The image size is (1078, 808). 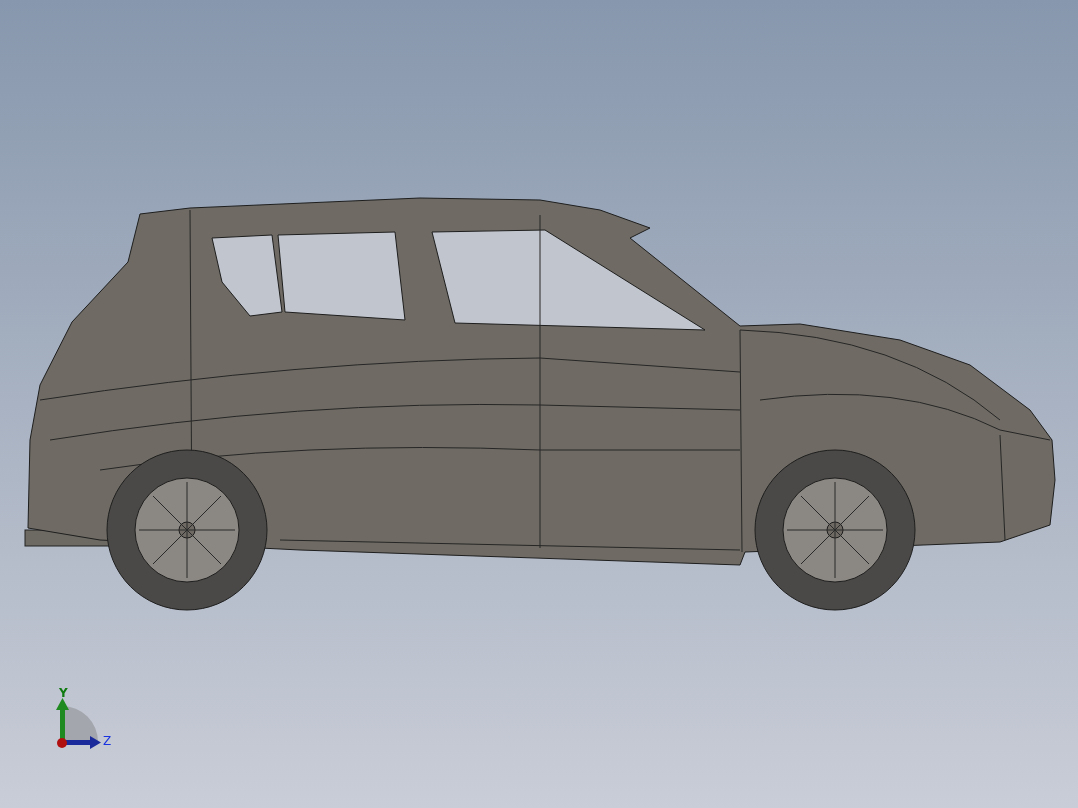 I want to click on y-axis-label: Y, so click(x=63, y=693).